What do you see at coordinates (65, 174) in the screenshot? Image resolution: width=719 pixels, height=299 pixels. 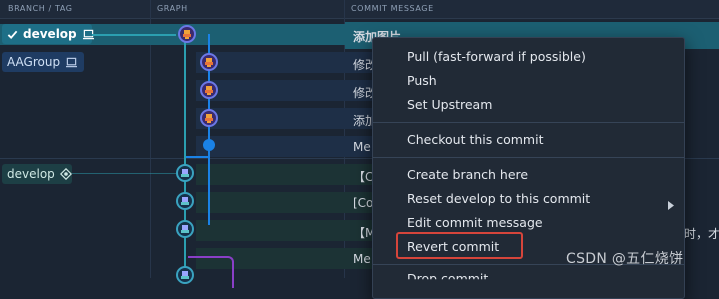 I see `target-icon` at bounding box center [65, 174].